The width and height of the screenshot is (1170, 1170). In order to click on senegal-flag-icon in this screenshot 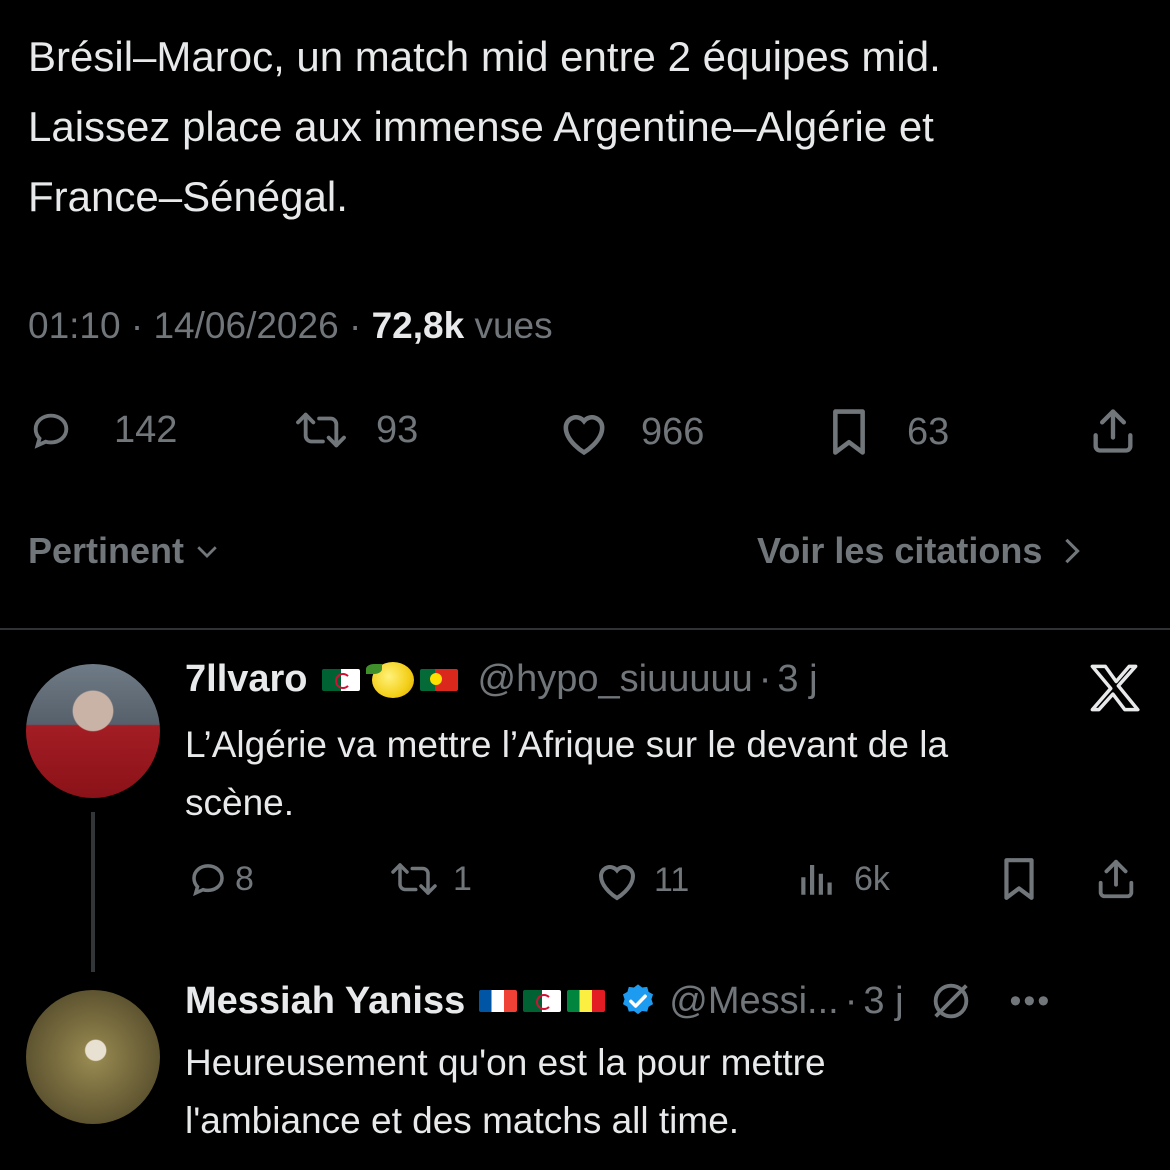, I will do `click(586, 1001)`.